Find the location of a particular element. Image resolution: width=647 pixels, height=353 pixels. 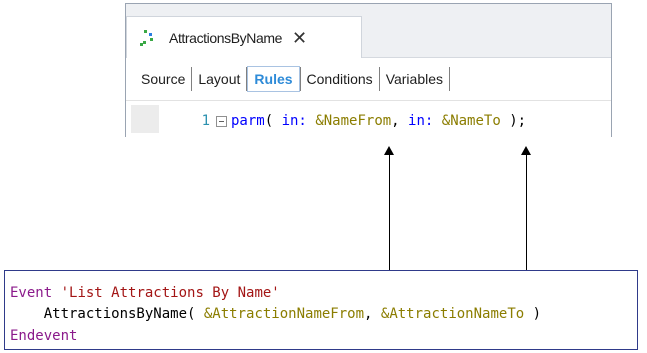

document-tab-title: AttractionsByName is located at coordinates (226, 37).